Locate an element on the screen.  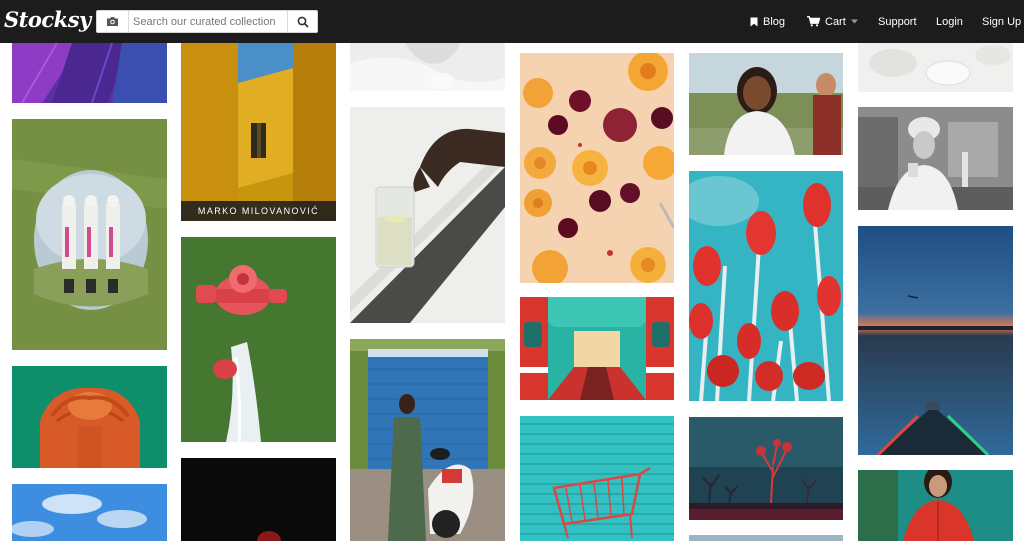
search-bar is located at coordinates (207, 21).